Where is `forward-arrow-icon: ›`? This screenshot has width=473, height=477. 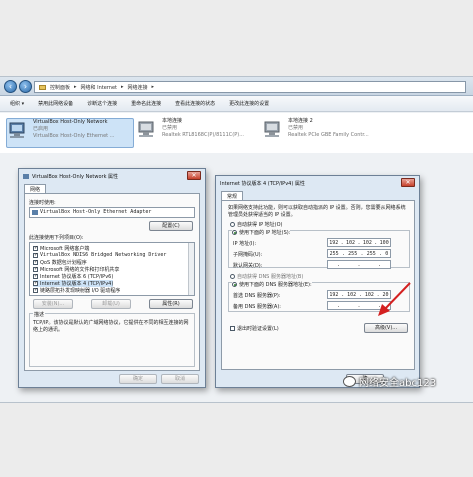
forward-arrow-icon: › is located at coordinates (25, 86).